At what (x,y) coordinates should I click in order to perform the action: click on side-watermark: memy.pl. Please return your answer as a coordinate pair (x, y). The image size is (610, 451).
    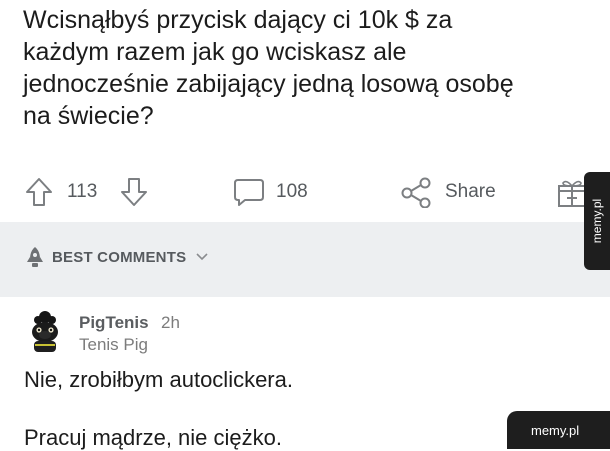
    Looking at the image, I should click on (597, 221).